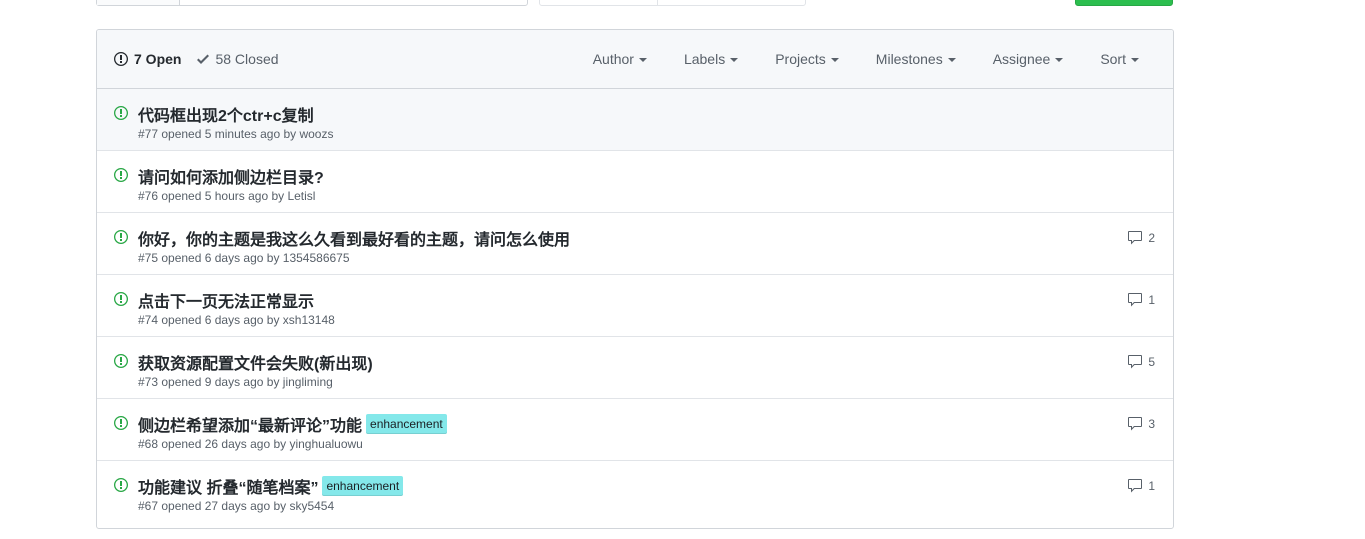 The image size is (1365, 539). I want to click on issue-title-link: 侧边栏希望添加“最新评论”功能, so click(250, 424).